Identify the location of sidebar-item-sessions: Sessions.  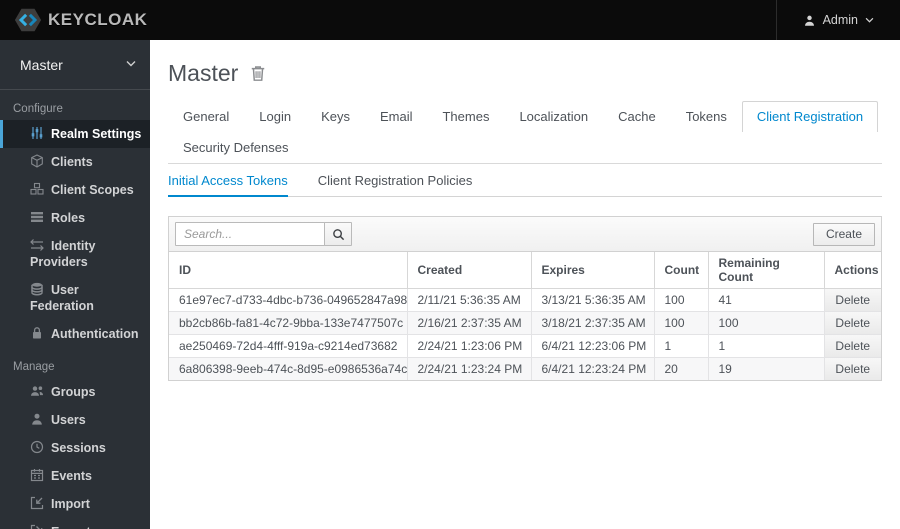
(75, 448).